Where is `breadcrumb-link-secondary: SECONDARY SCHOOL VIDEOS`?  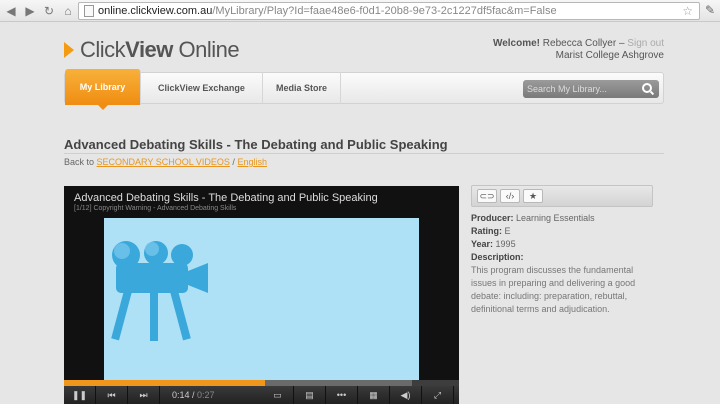
breadcrumb-link-secondary: SECONDARY SCHOOL VIDEOS is located at coordinates (163, 162).